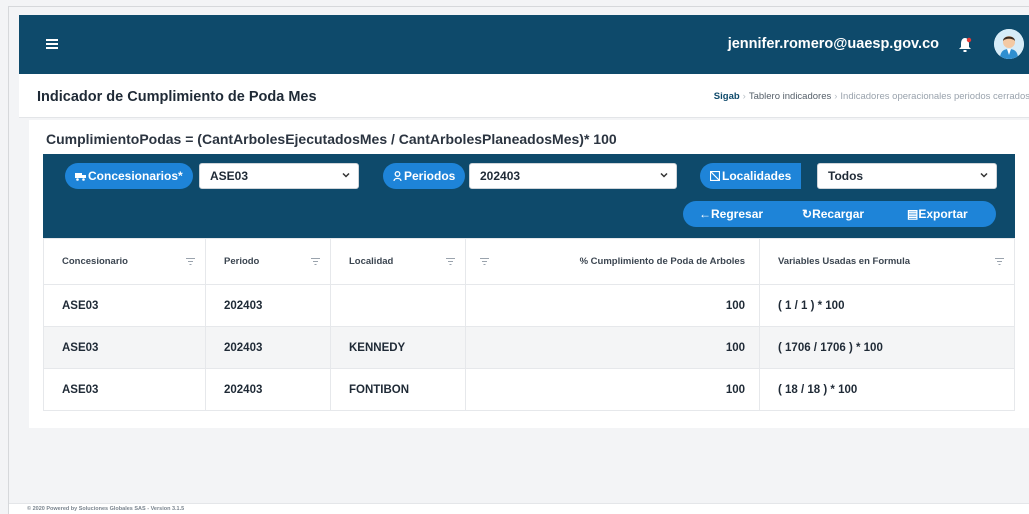  What do you see at coordinates (705, 214) in the screenshot?
I see `arrow-left-icon: ←` at bounding box center [705, 214].